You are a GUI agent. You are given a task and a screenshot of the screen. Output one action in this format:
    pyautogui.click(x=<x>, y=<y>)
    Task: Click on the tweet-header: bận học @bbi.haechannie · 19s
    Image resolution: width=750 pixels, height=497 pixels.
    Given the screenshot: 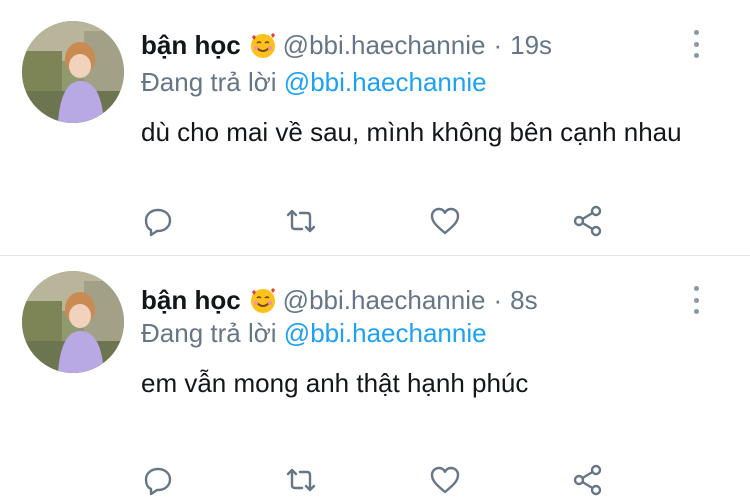 What is the action you would take?
    pyautogui.click(x=346, y=45)
    